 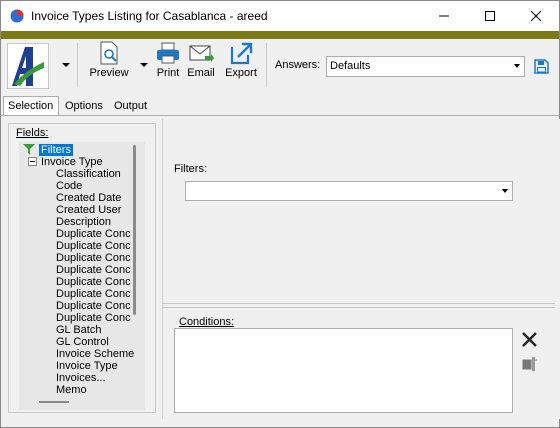 I want to click on tree-field-item: Memo, so click(x=71, y=390).